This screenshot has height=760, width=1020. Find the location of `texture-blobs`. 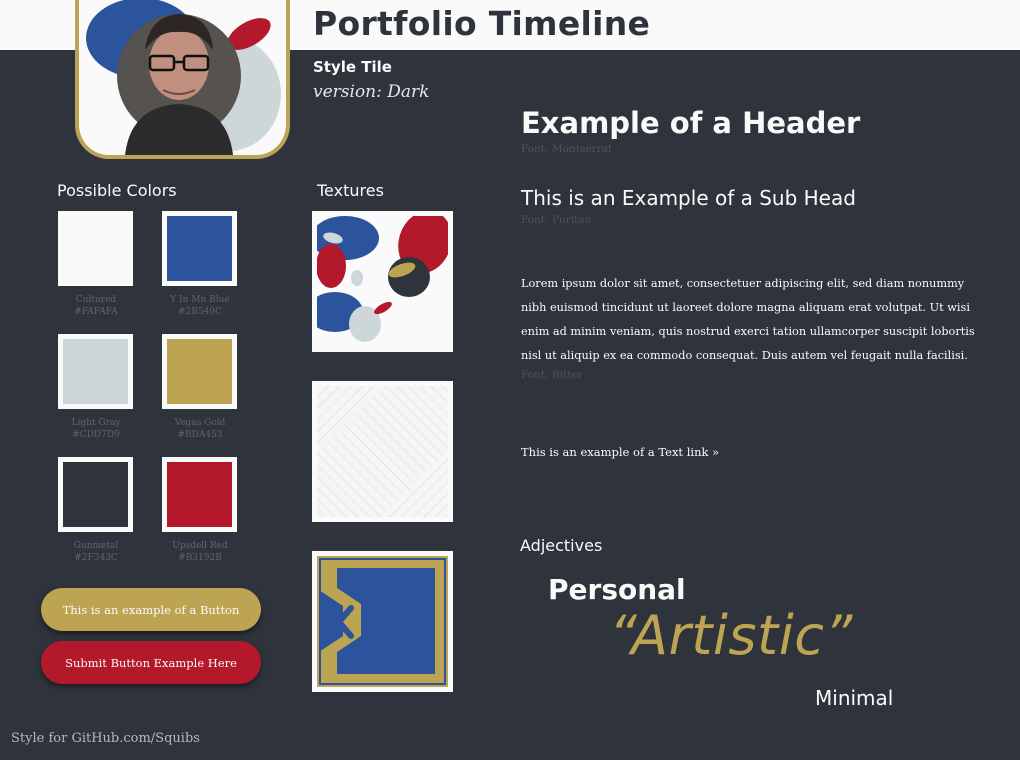

texture-blobs is located at coordinates (382, 281).